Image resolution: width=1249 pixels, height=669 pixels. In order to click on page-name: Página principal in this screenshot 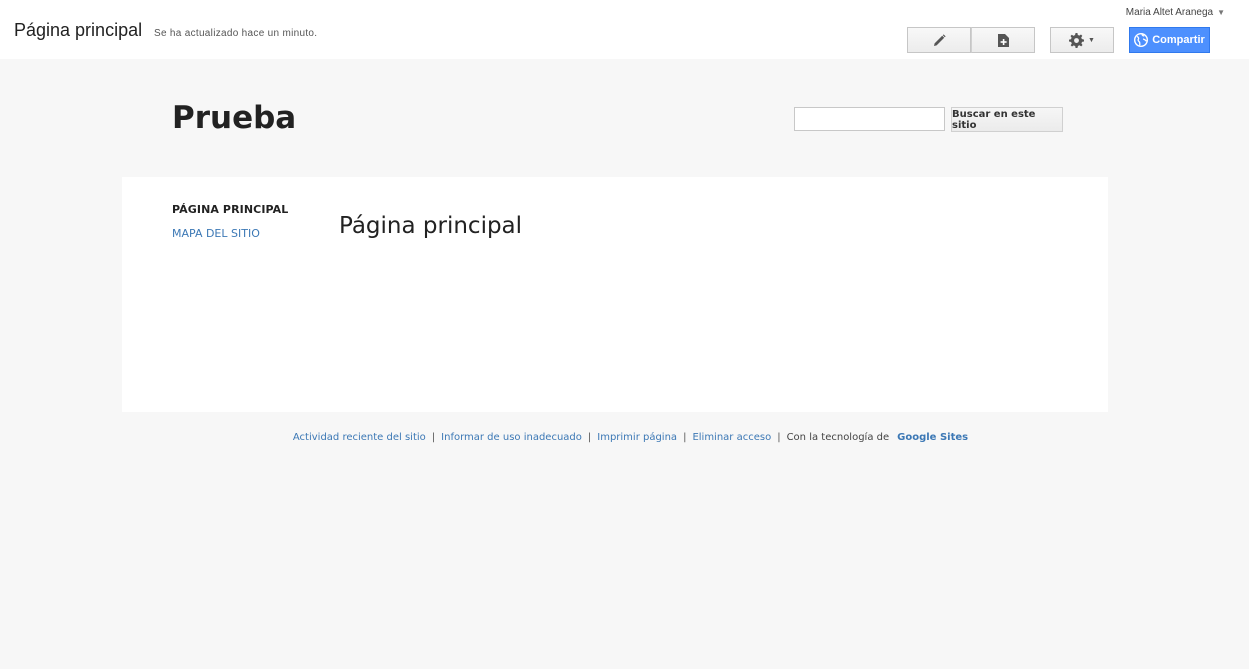, I will do `click(78, 30)`.